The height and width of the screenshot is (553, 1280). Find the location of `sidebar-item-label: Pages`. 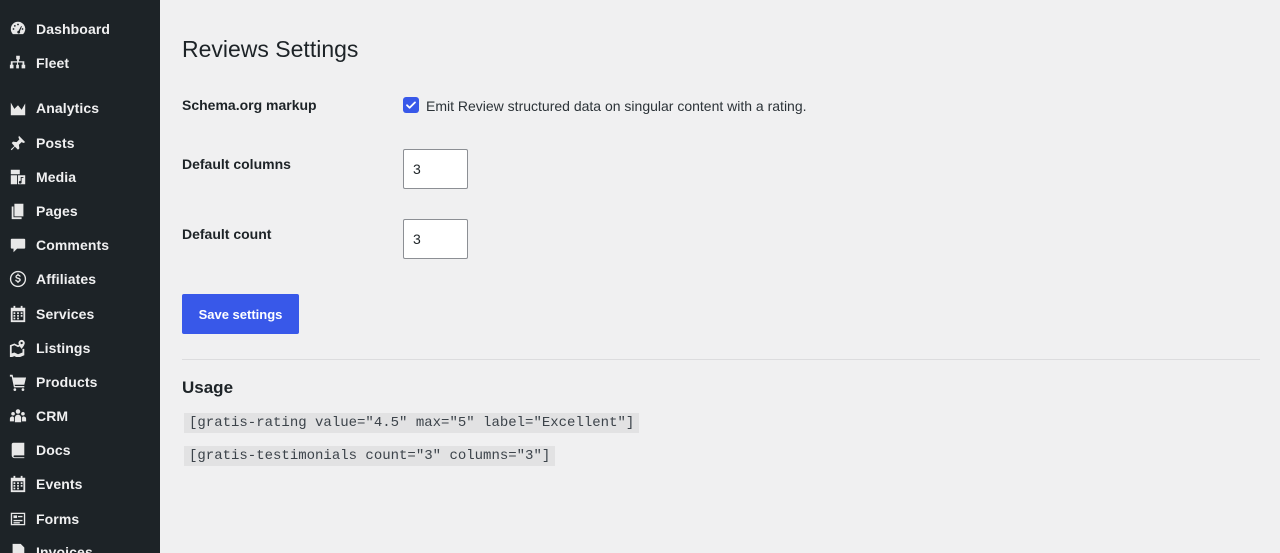

sidebar-item-label: Pages is located at coordinates (57, 211).